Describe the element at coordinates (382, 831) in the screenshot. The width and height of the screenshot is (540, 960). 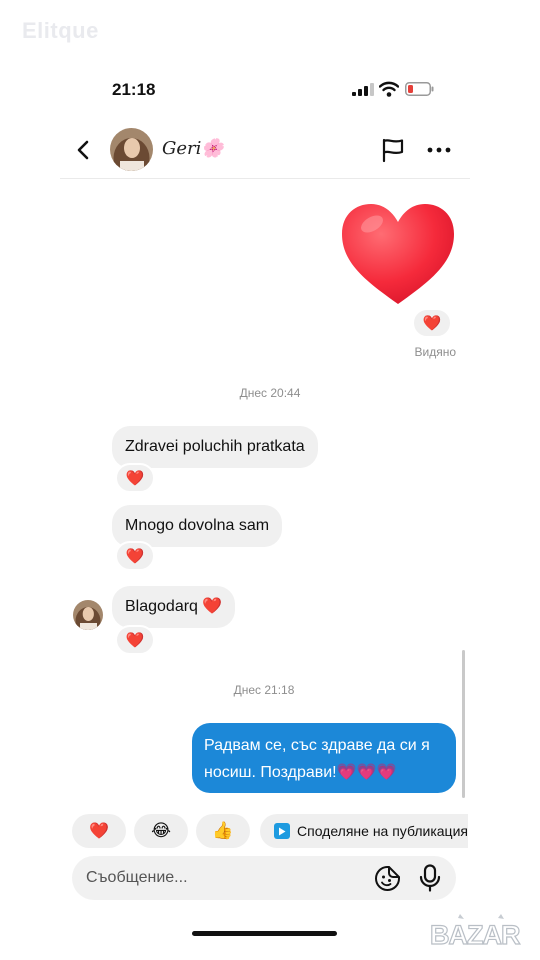
I see `share-post-label: Споделяне на публикация` at that location.